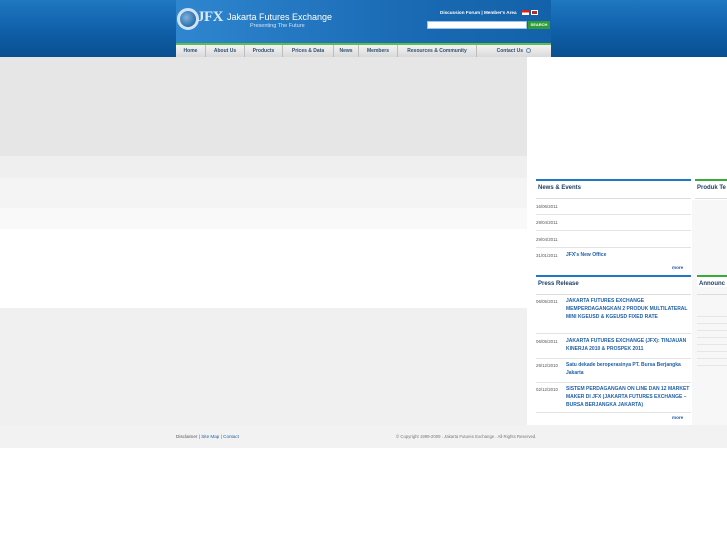 This screenshot has width=727, height=545. What do you see at coordinates (188, 19) in the screenshot?
I see `globe-icon` at bounding box center [188, 19].